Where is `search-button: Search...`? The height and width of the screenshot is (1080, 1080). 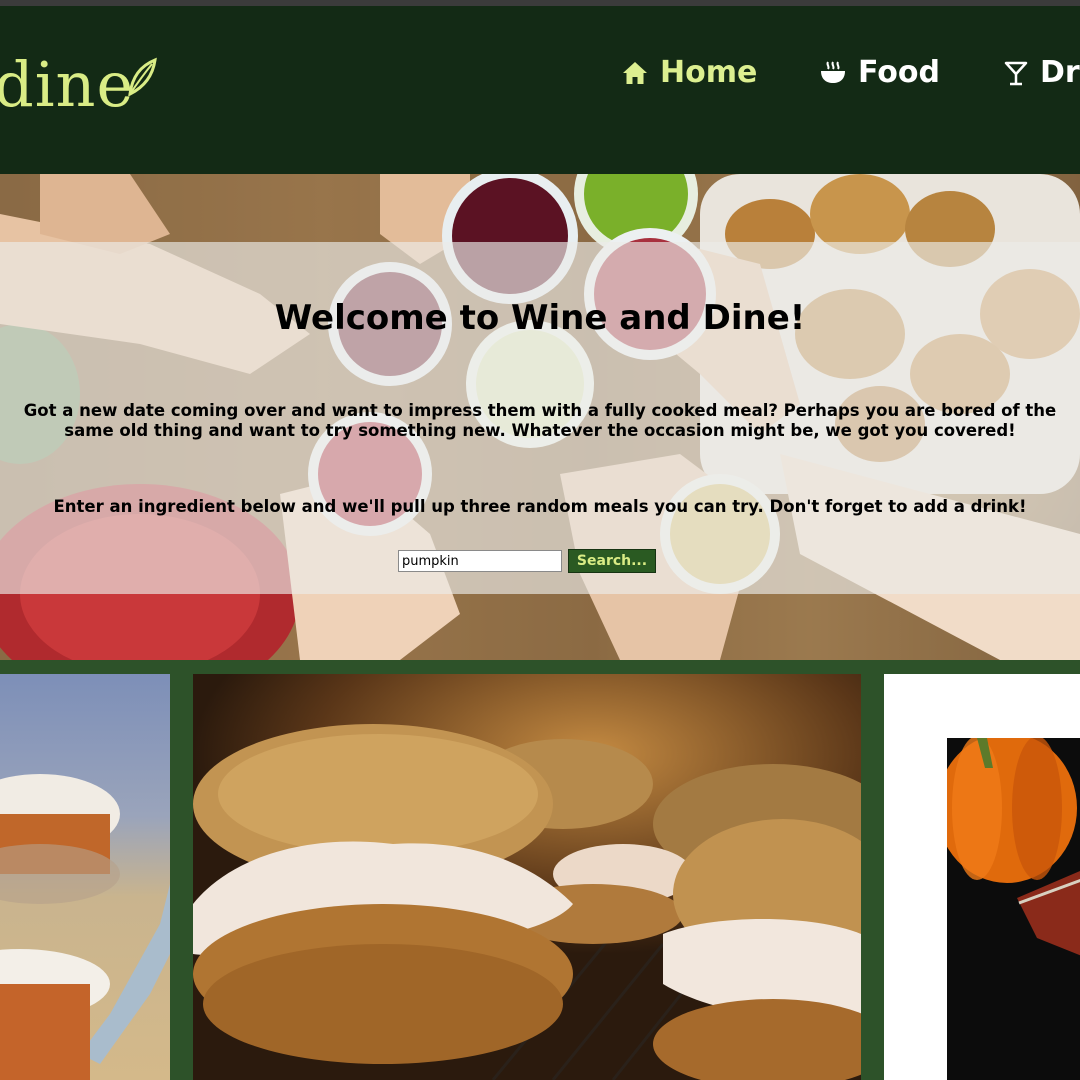 search-button: Search... is located at coordinates (612, 561).